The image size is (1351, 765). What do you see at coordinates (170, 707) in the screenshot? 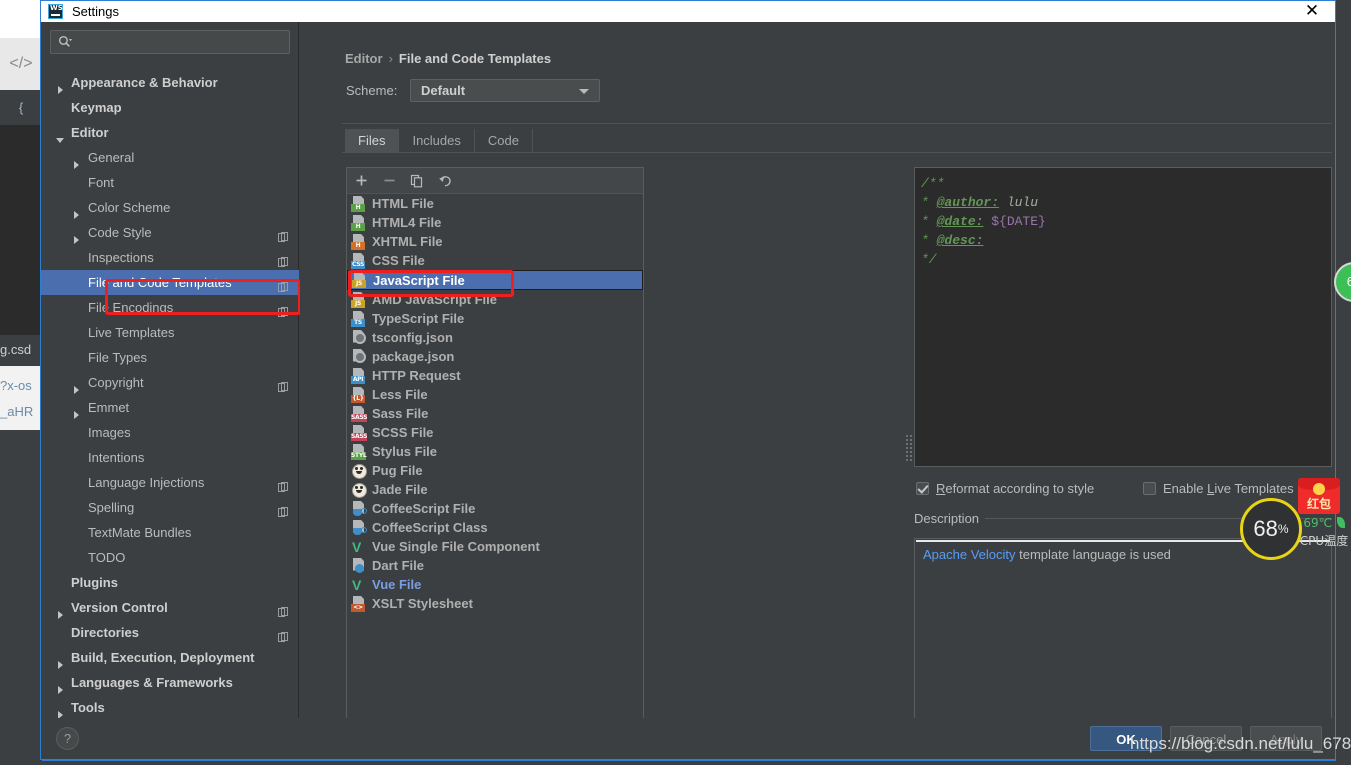
I see `sidebar-item-tools: Tools` at bounding box center [170, 707].